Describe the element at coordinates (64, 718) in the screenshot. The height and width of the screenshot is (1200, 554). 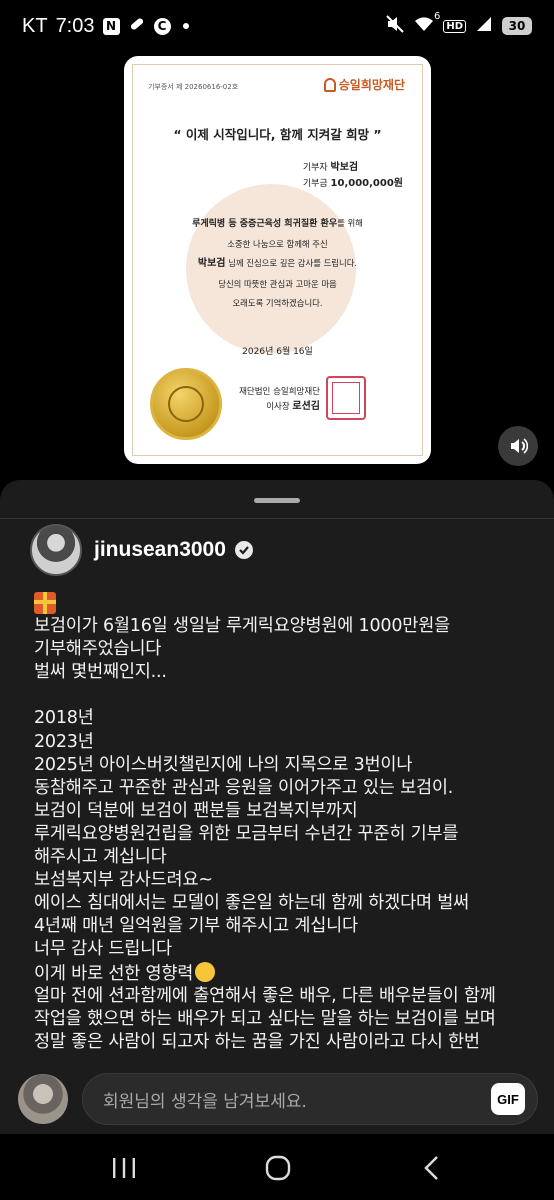
I see `caption-line: 2018년` at that location.